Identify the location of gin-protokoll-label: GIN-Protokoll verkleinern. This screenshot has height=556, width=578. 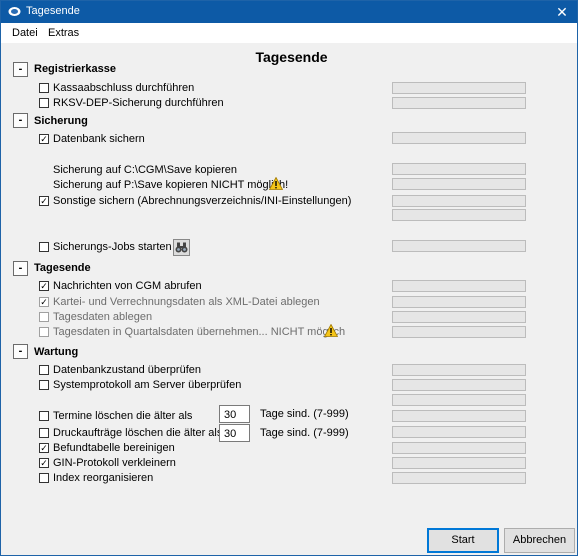
(114, 463).